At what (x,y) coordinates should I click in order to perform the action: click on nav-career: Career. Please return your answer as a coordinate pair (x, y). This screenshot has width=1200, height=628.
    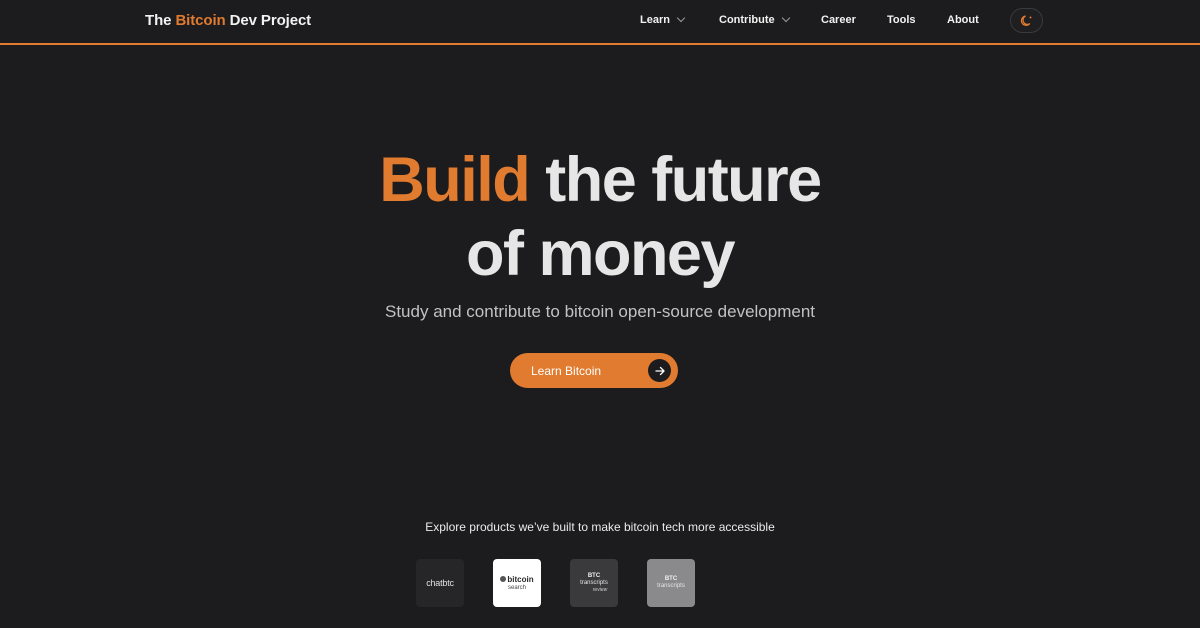
    Looking at the image, I should click on (838, 20).